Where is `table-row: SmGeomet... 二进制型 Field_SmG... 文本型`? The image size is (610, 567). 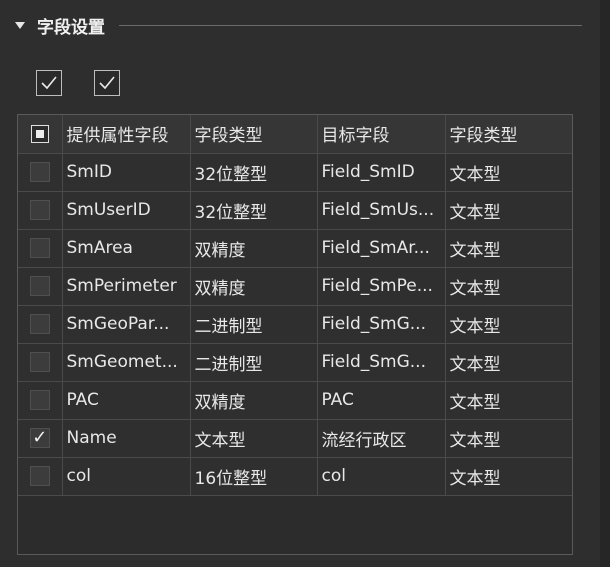 table-row: SmGeomet... 二进制型 Field_SmG... 文本型 is located at coordinates (295, 362).